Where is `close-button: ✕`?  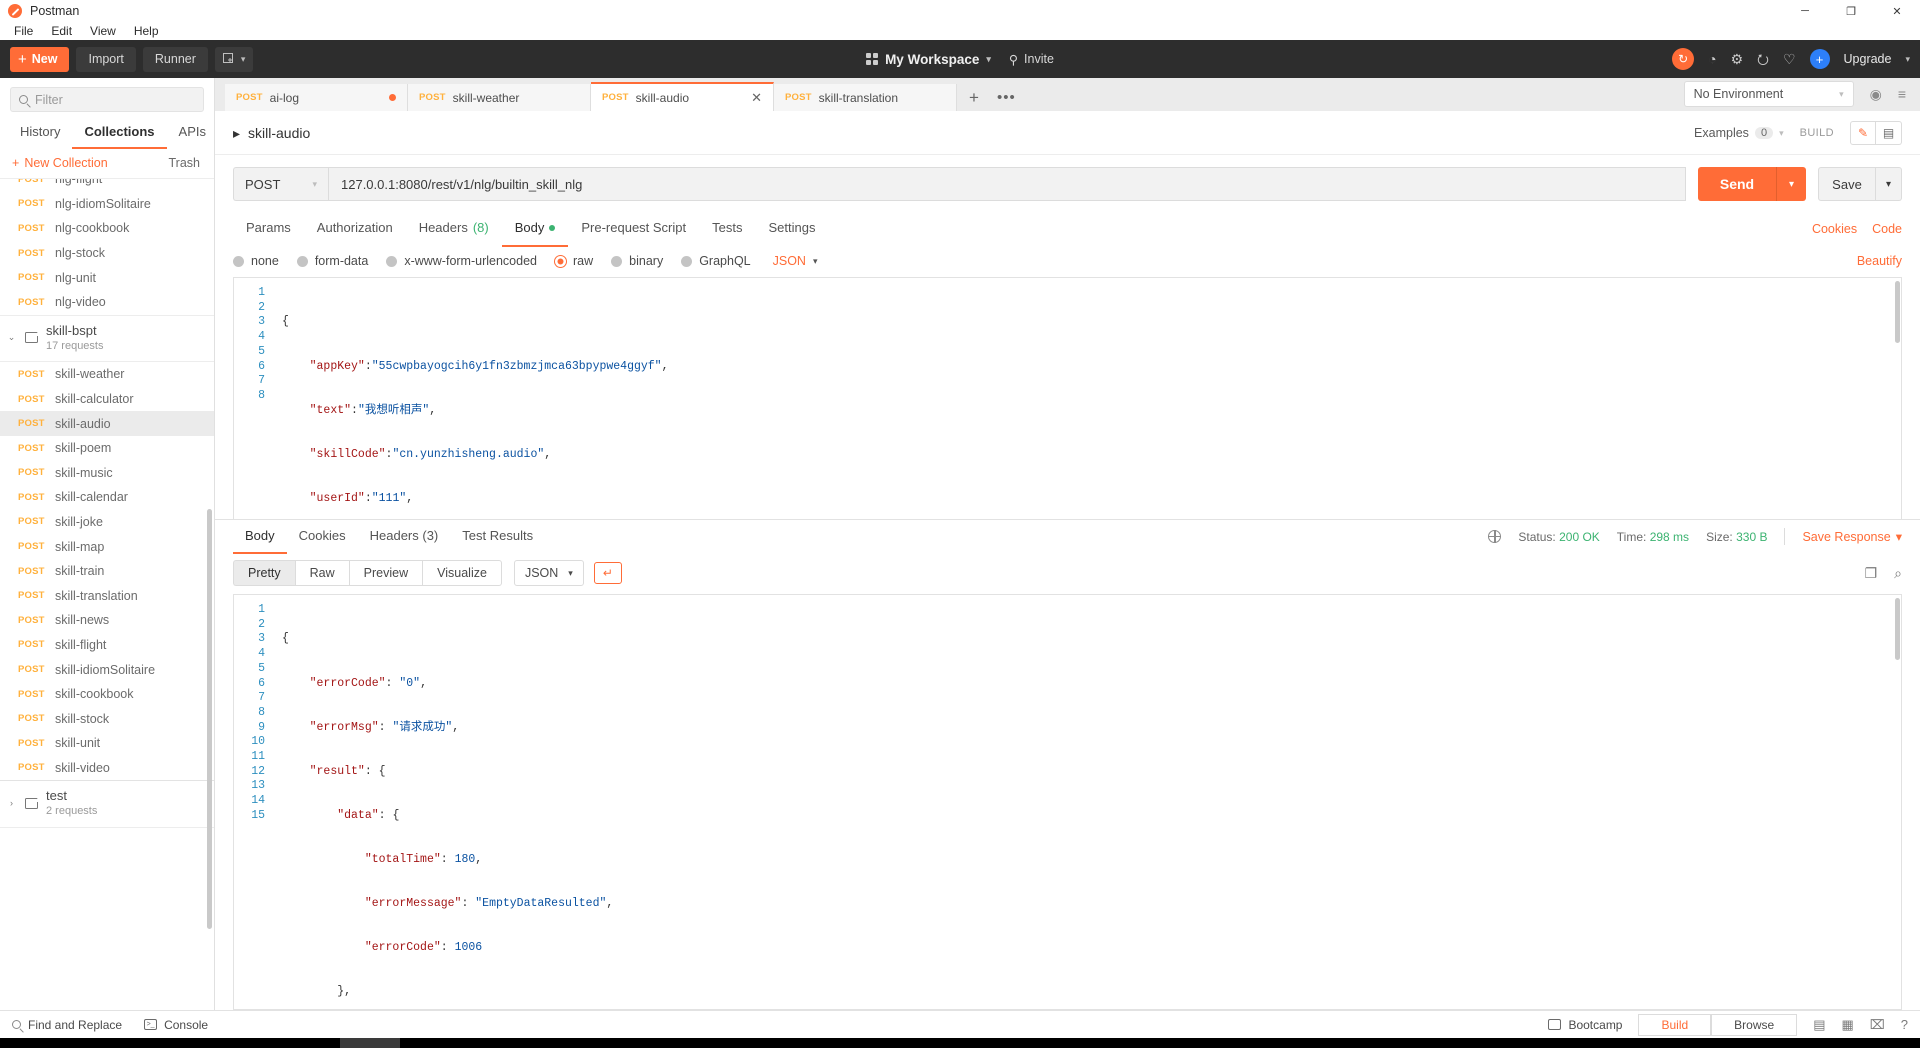 close-button: ✕ is located at coordinates (1897, 11).